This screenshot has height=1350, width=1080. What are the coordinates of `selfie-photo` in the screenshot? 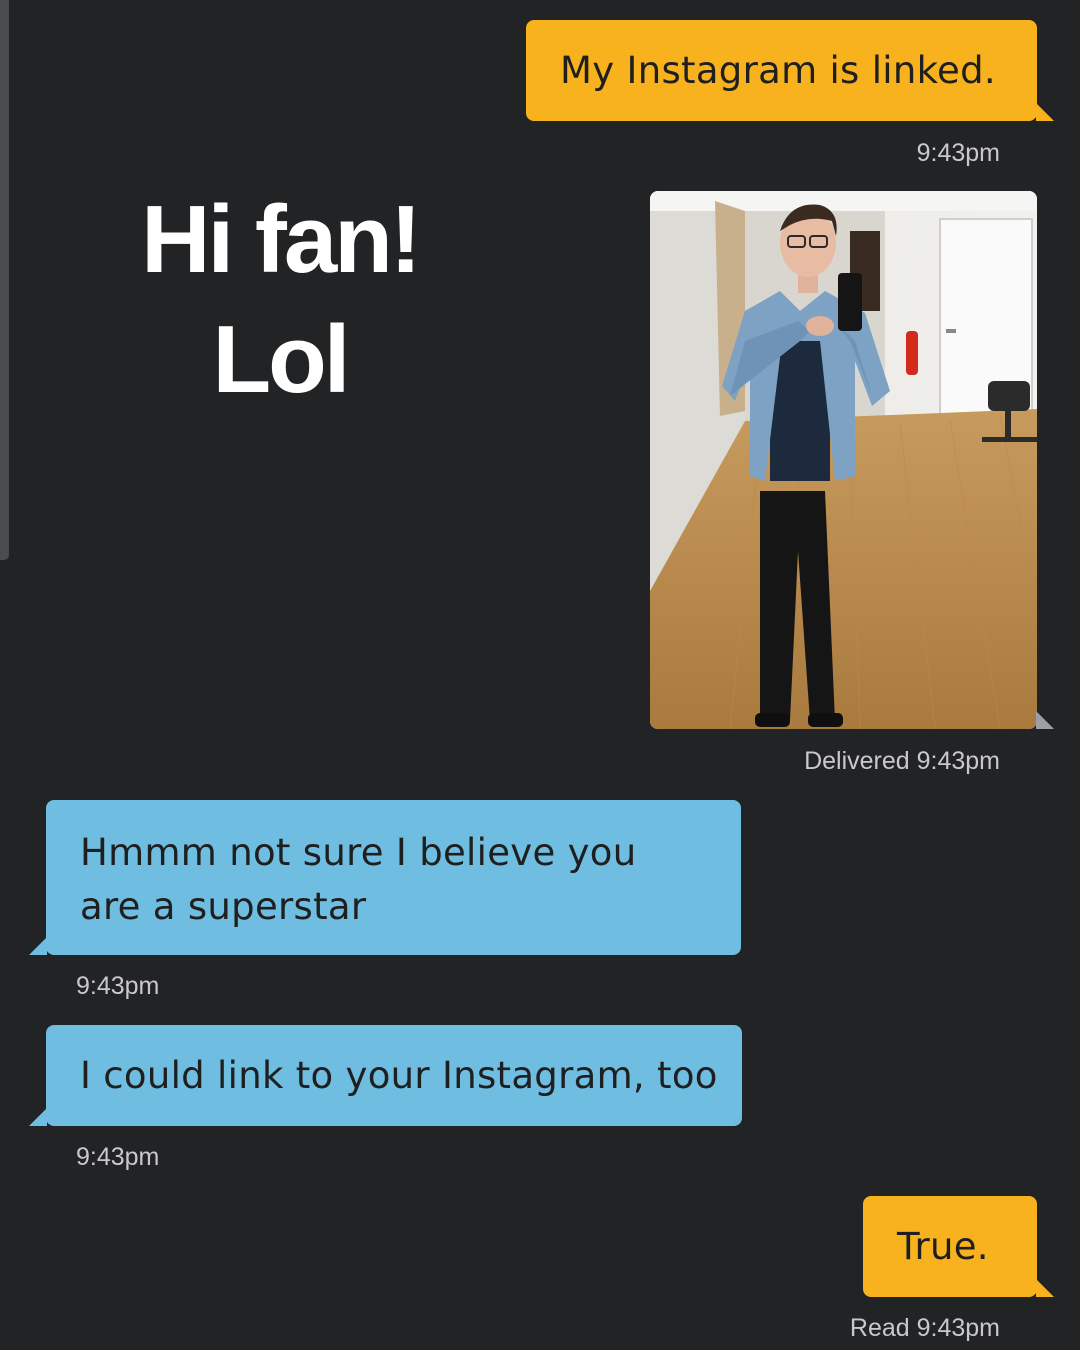 It's located at (843, 460).